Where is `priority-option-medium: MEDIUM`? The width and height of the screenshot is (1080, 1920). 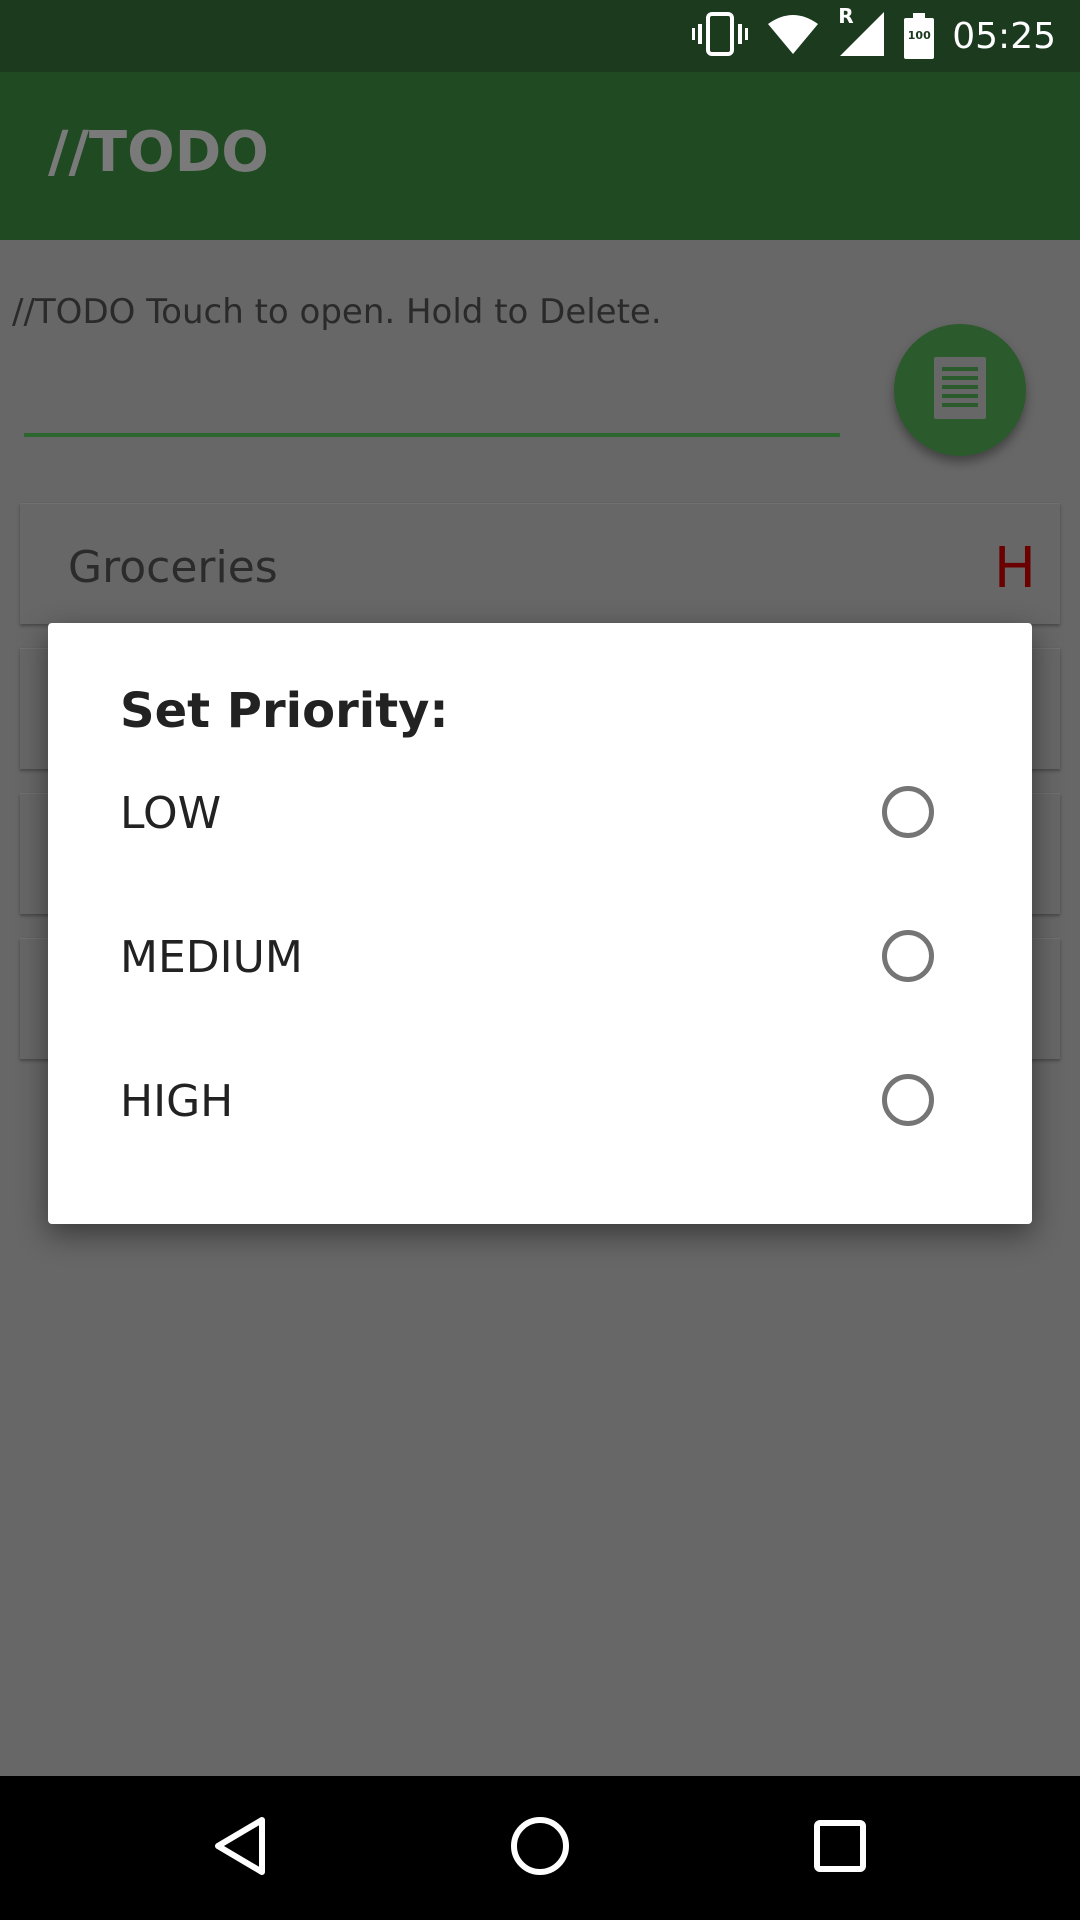 priority-option-medium: MEDIUM is located at coordinates (540, 960).